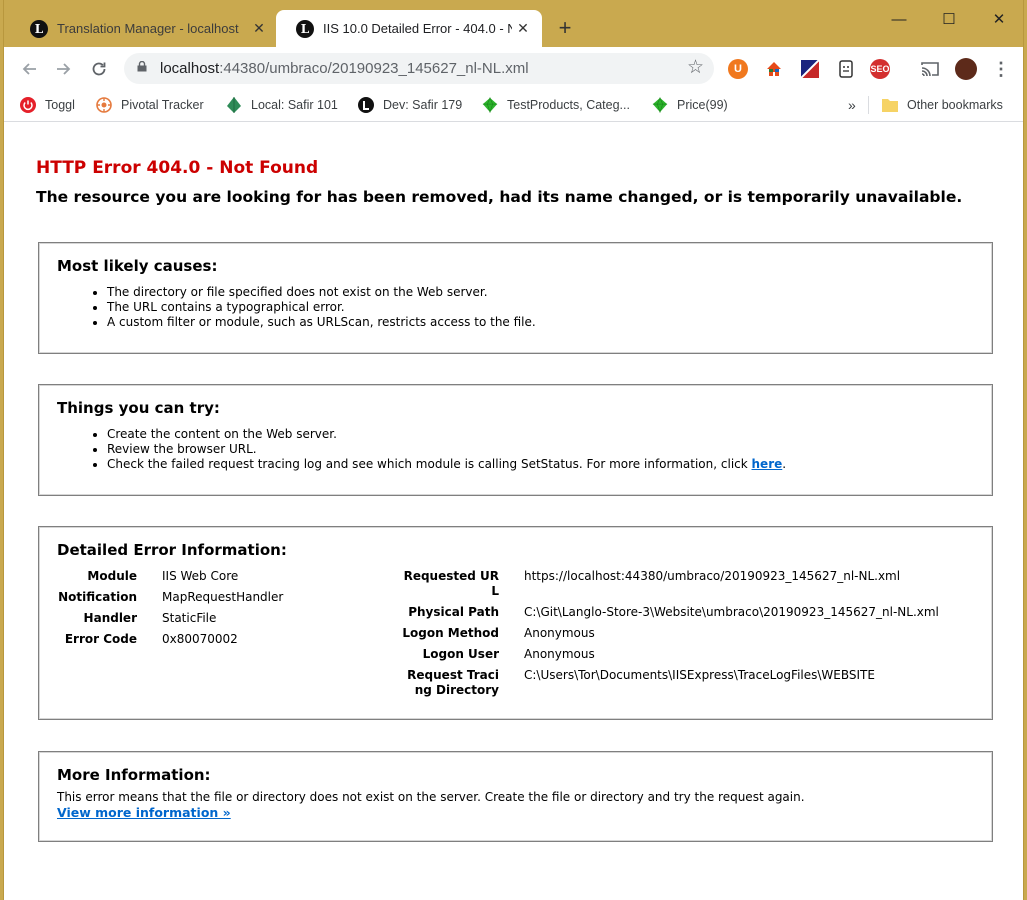 This screenshot has height=900, width=1027. Describe the element at coordinates (112, 576) in the screenshot. I see `field-label: Module` at that location.